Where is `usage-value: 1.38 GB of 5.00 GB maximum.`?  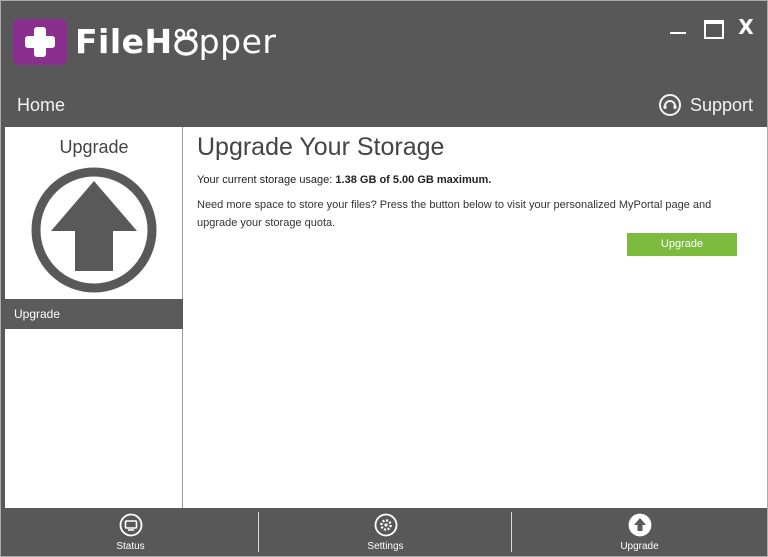
usage-value: 1.38 GB of 5.00 GB maximum. is located at coordinates (413, 180).